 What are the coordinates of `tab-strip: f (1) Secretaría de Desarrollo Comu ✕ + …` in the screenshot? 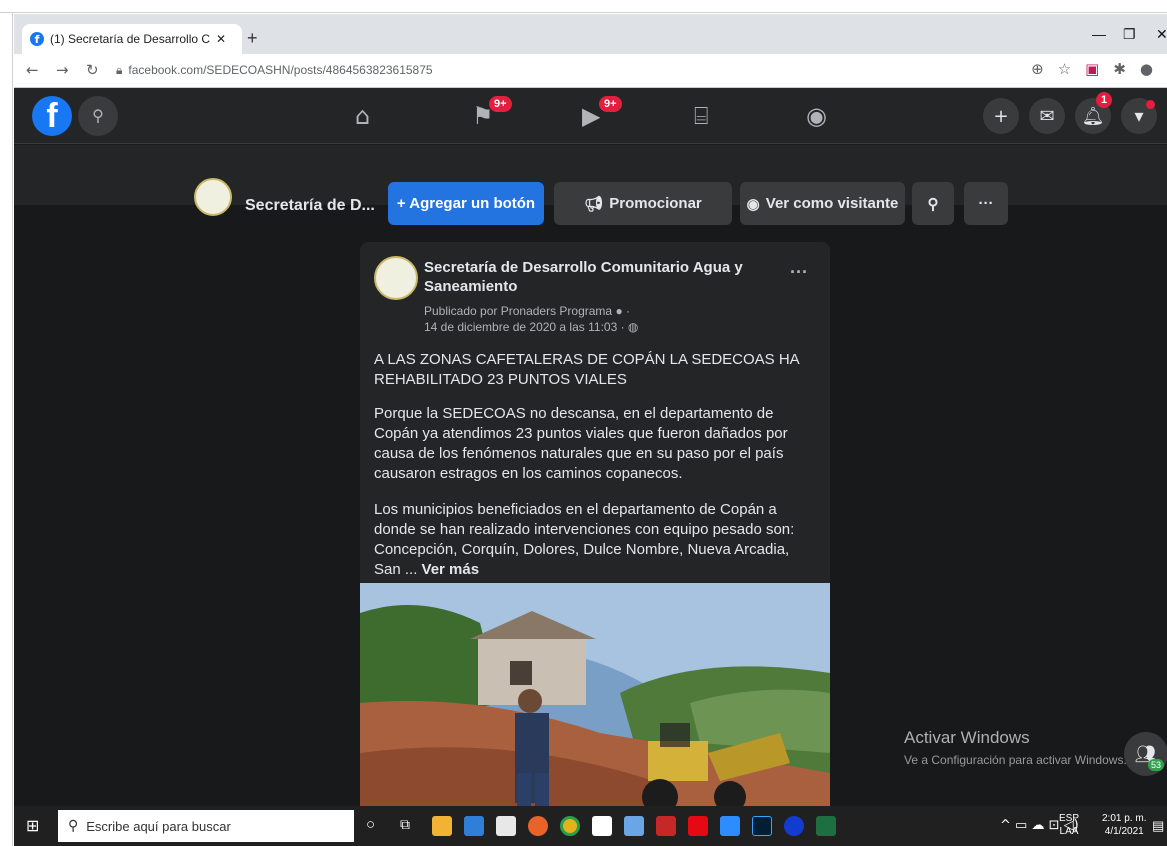 It's located at (590, 34).